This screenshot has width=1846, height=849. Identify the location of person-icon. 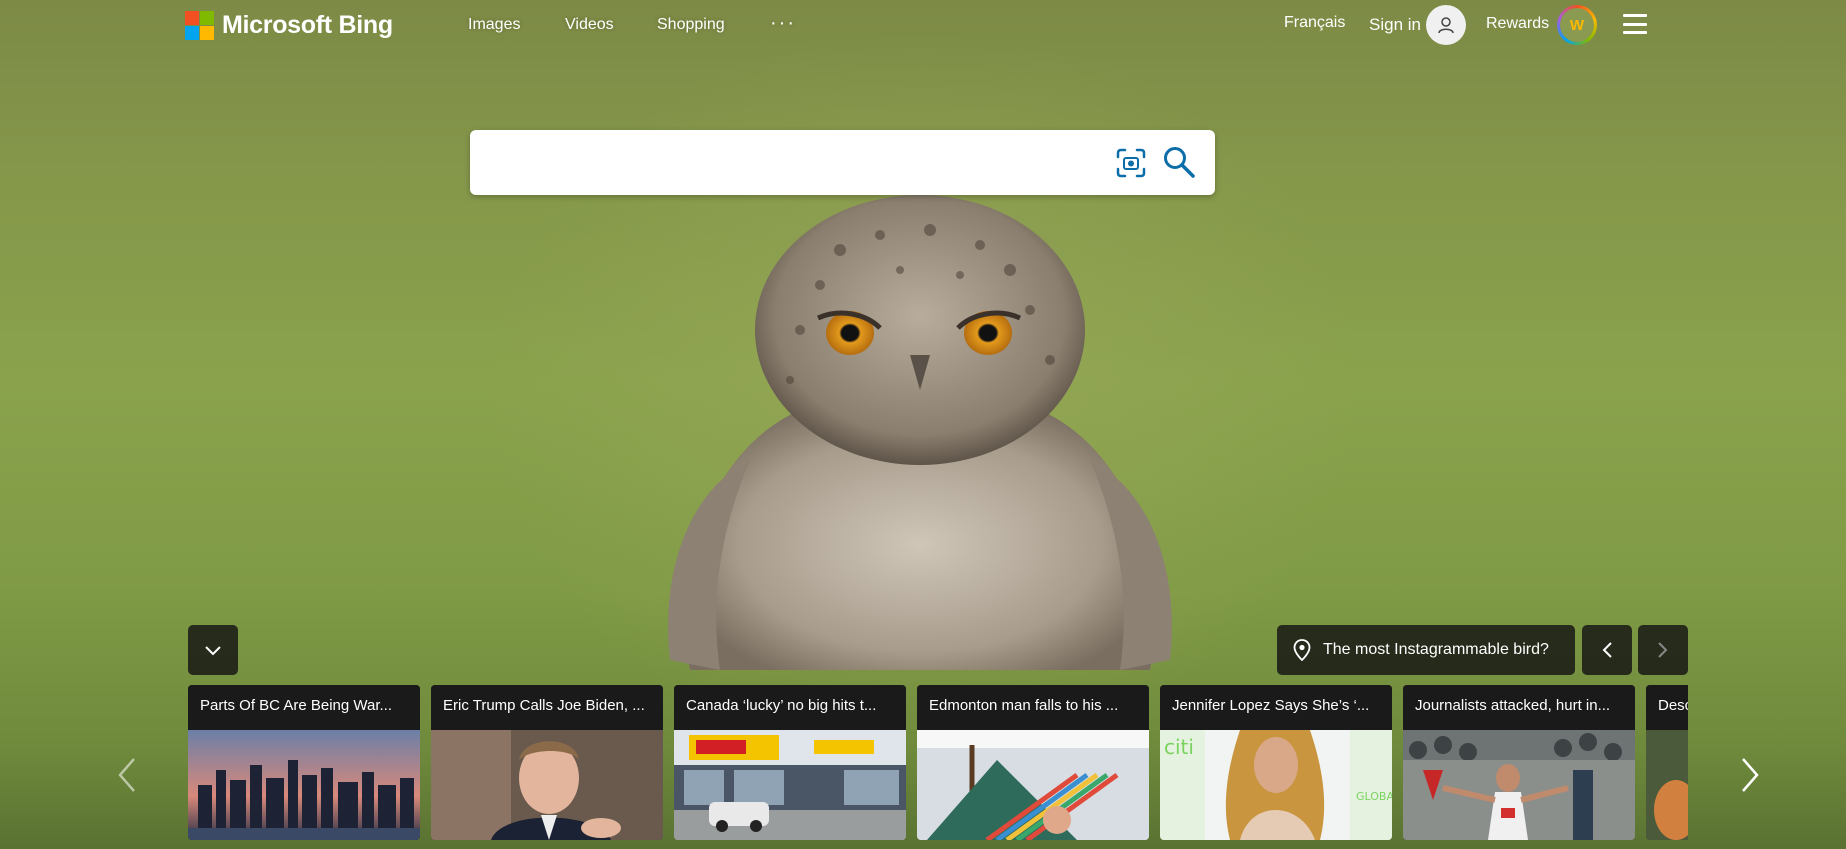
(1446, 25).